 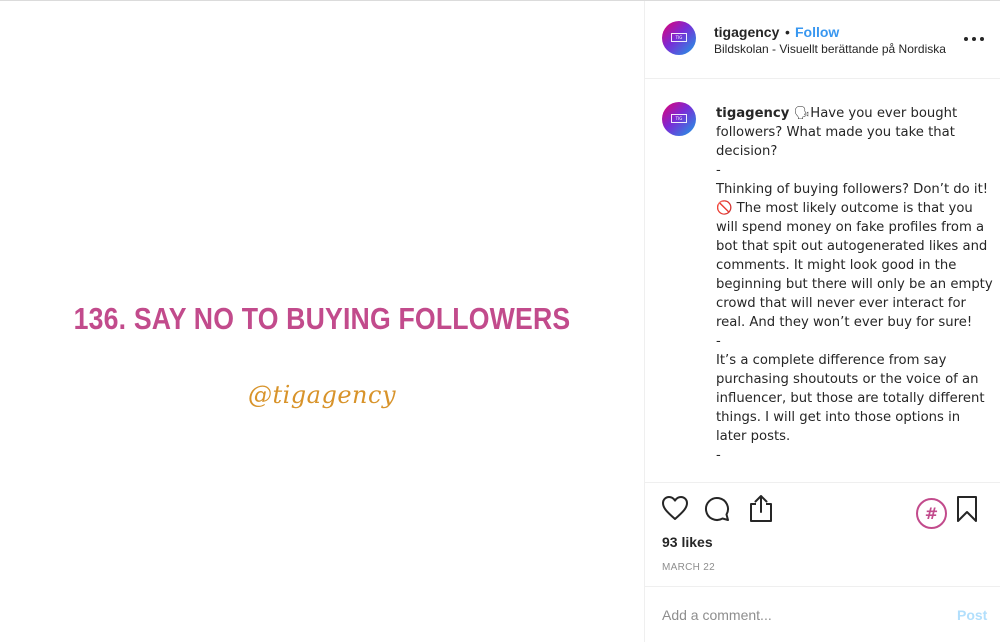 I want to click on likes-count: 93 likes, so click(x=687, y=542).